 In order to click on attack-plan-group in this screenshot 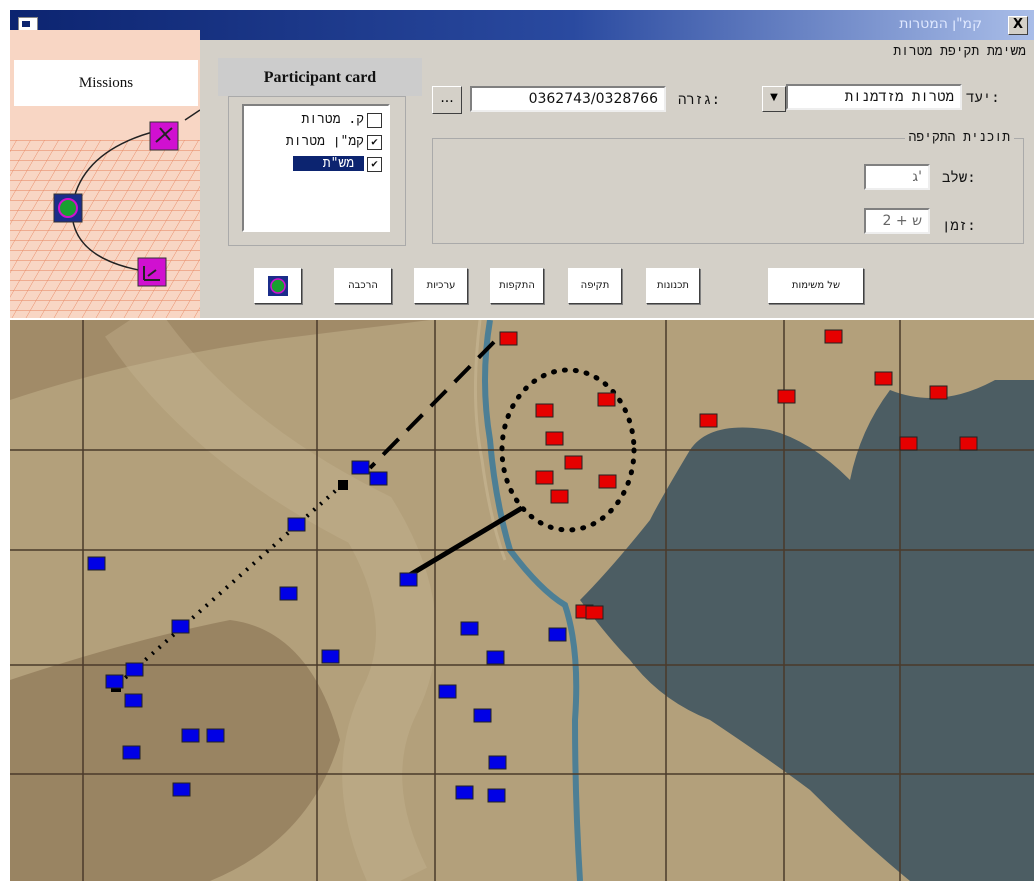, I will do `click(728, 191)`.